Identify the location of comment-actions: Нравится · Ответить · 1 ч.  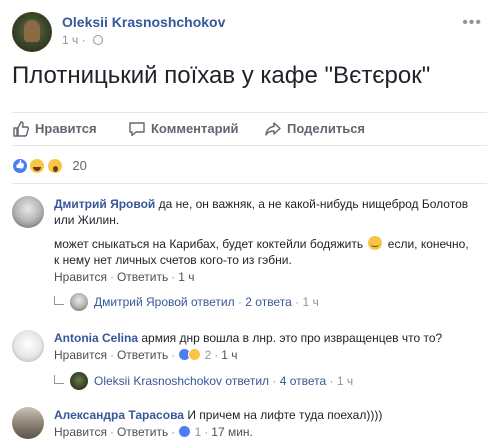
(124, 277).